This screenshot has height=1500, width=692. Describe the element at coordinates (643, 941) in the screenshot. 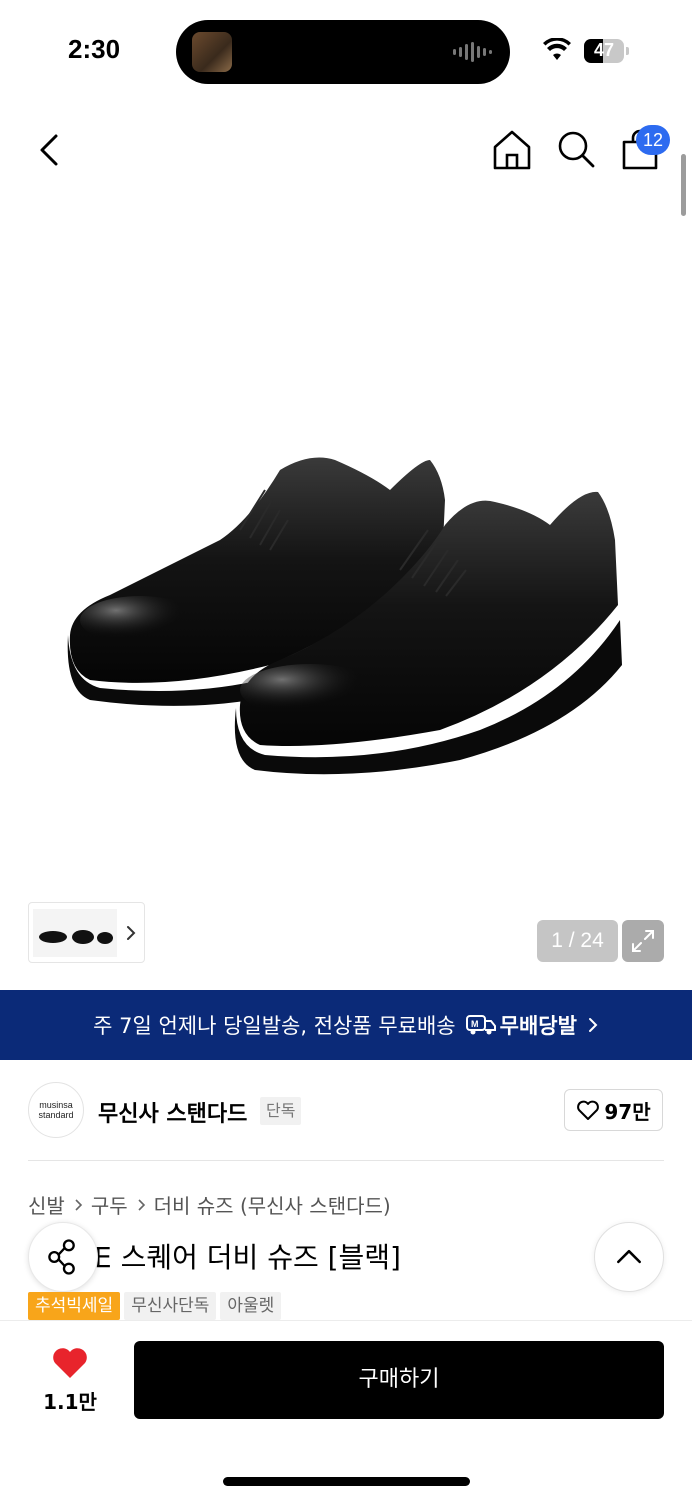

I see `expand-icon` at that location.